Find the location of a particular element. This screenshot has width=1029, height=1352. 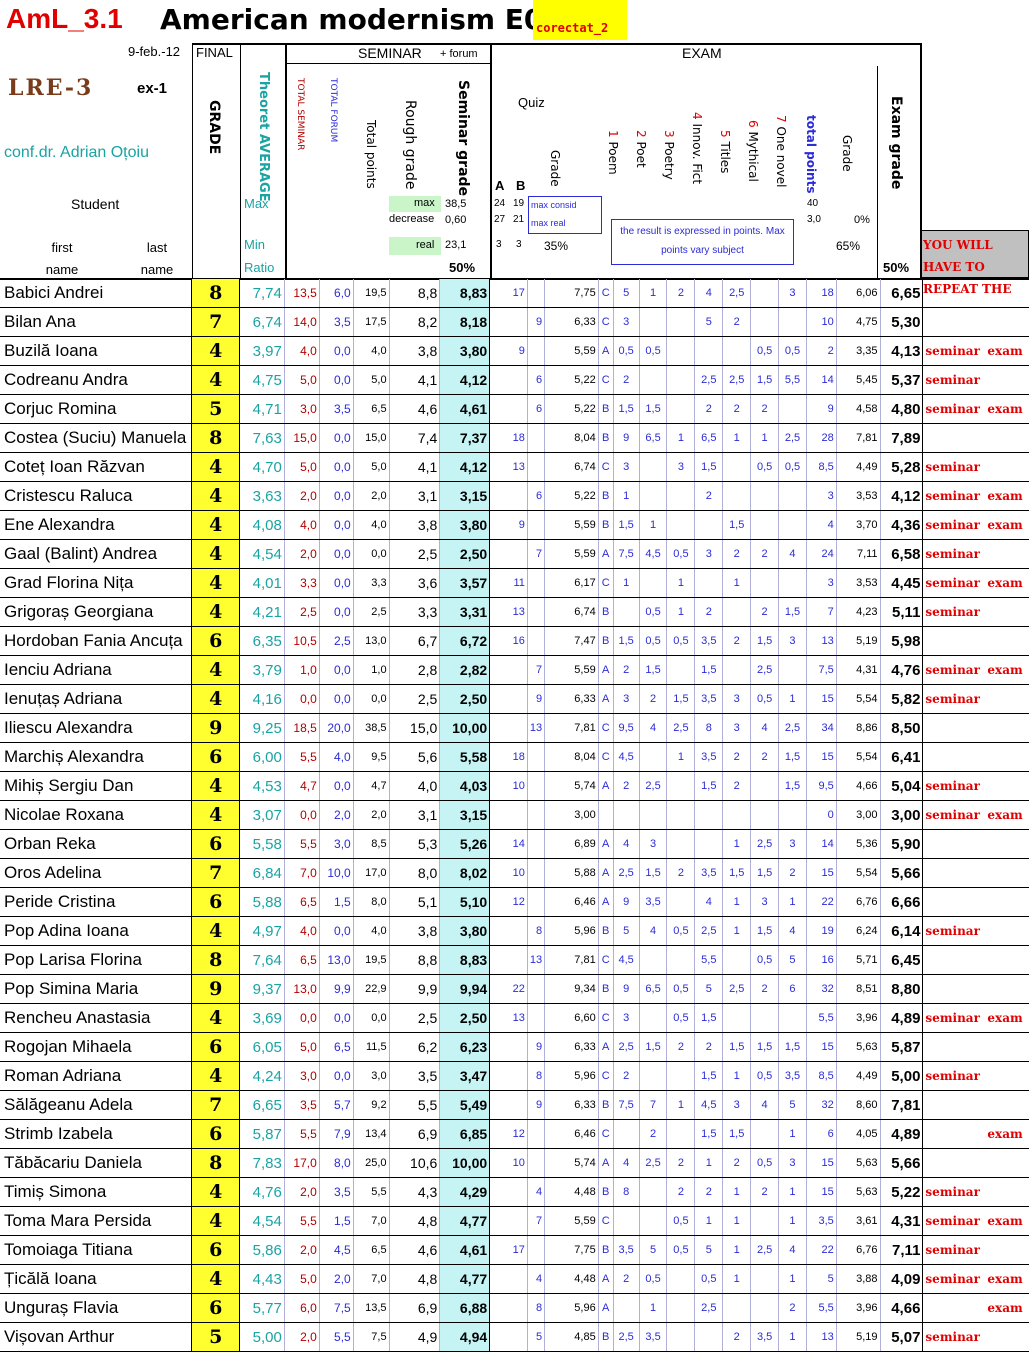

exam-50-label: 50% is located at coordinates (896, 267).